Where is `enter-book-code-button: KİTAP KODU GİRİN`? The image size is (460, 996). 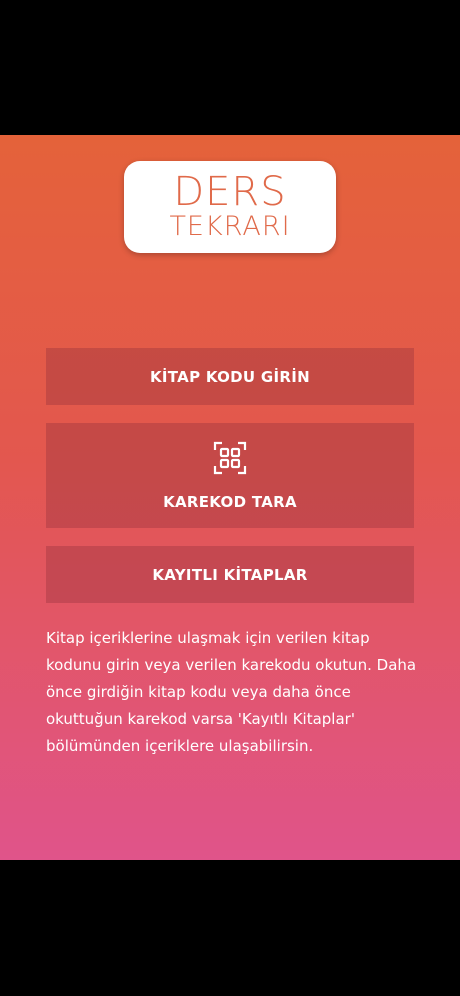
enter-book-code-button: KİTAP KODU GİRİN is located at coordinates (230, 376).